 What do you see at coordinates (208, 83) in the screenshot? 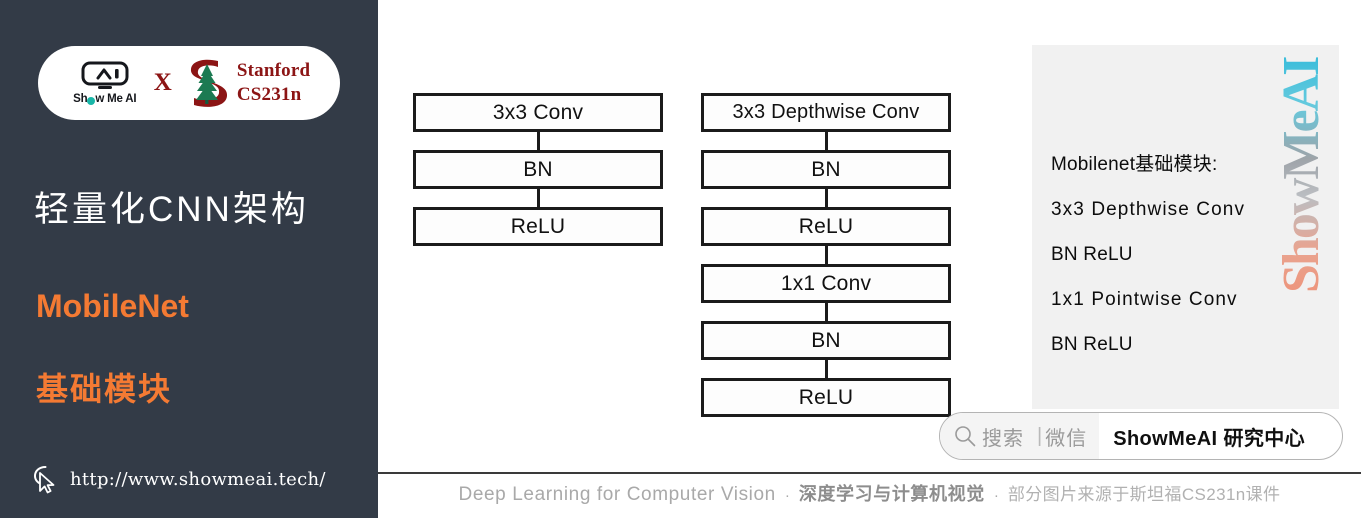
I see `stanford-tree-s-icon` at bounding box center [208, 83].